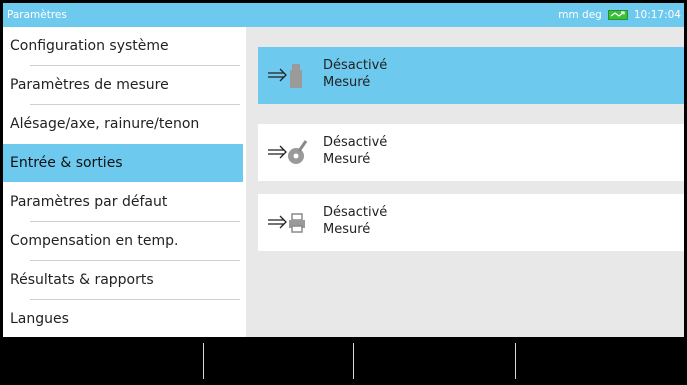  Describe the element at coordinates (471, 75) in the screenshot. I see `usb-output-card: Désactivé Mesuré` at that location.